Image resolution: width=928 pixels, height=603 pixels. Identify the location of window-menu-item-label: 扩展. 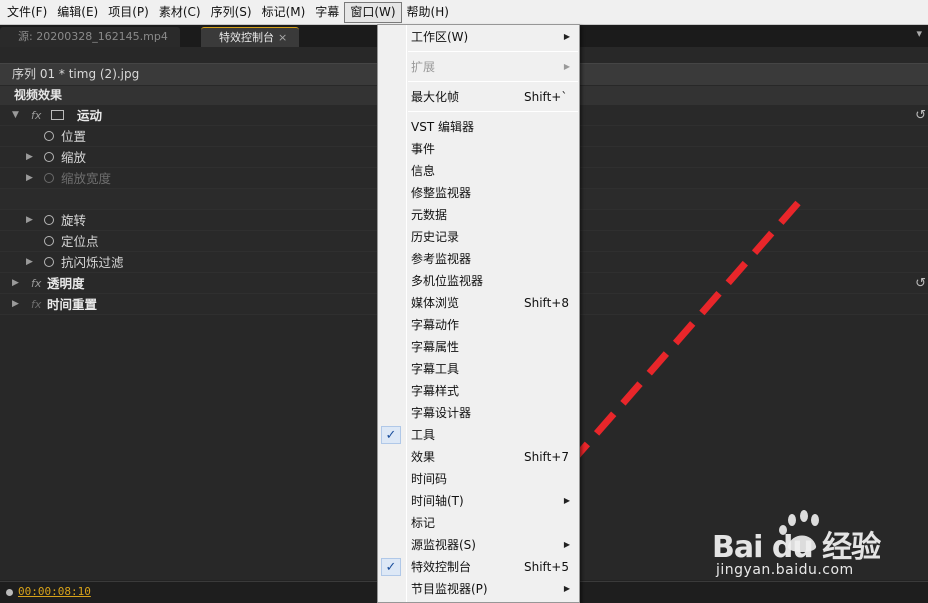
(423, 67).